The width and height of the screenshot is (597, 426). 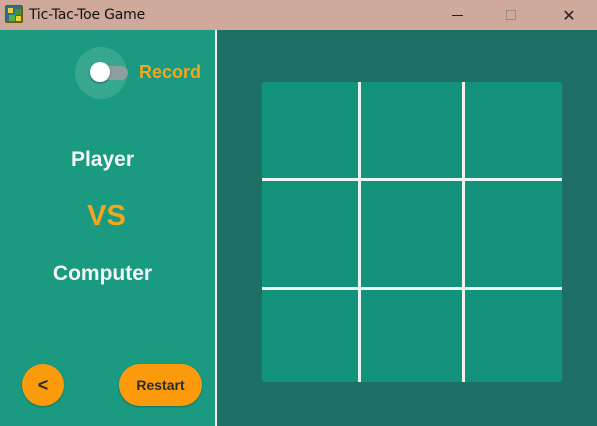 I want to click on minimize-icon, so click(x=457, y=15).